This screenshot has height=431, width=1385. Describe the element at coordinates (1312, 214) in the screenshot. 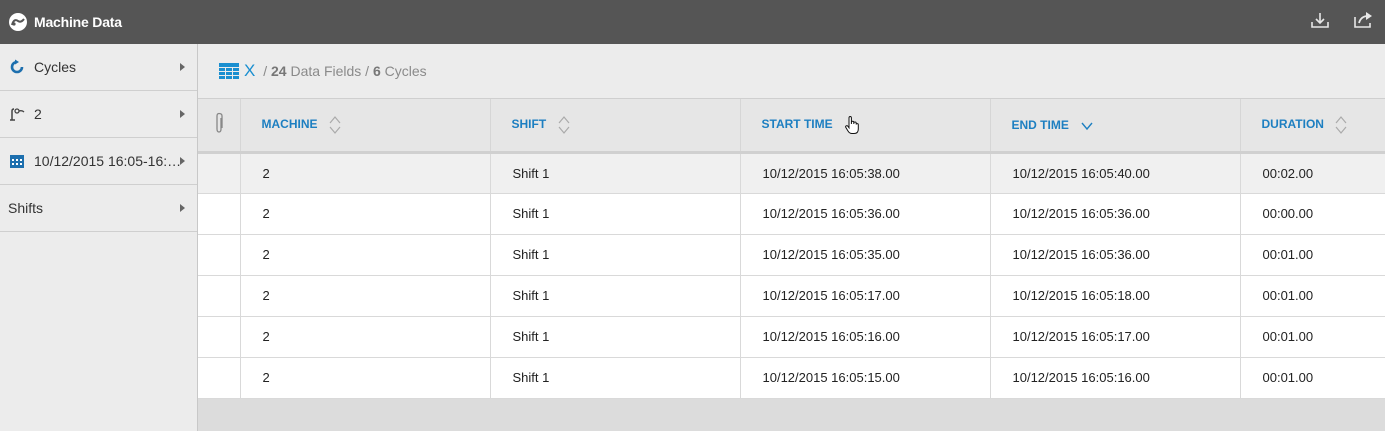

I see `cell-duration: 00:00.00` at that location.